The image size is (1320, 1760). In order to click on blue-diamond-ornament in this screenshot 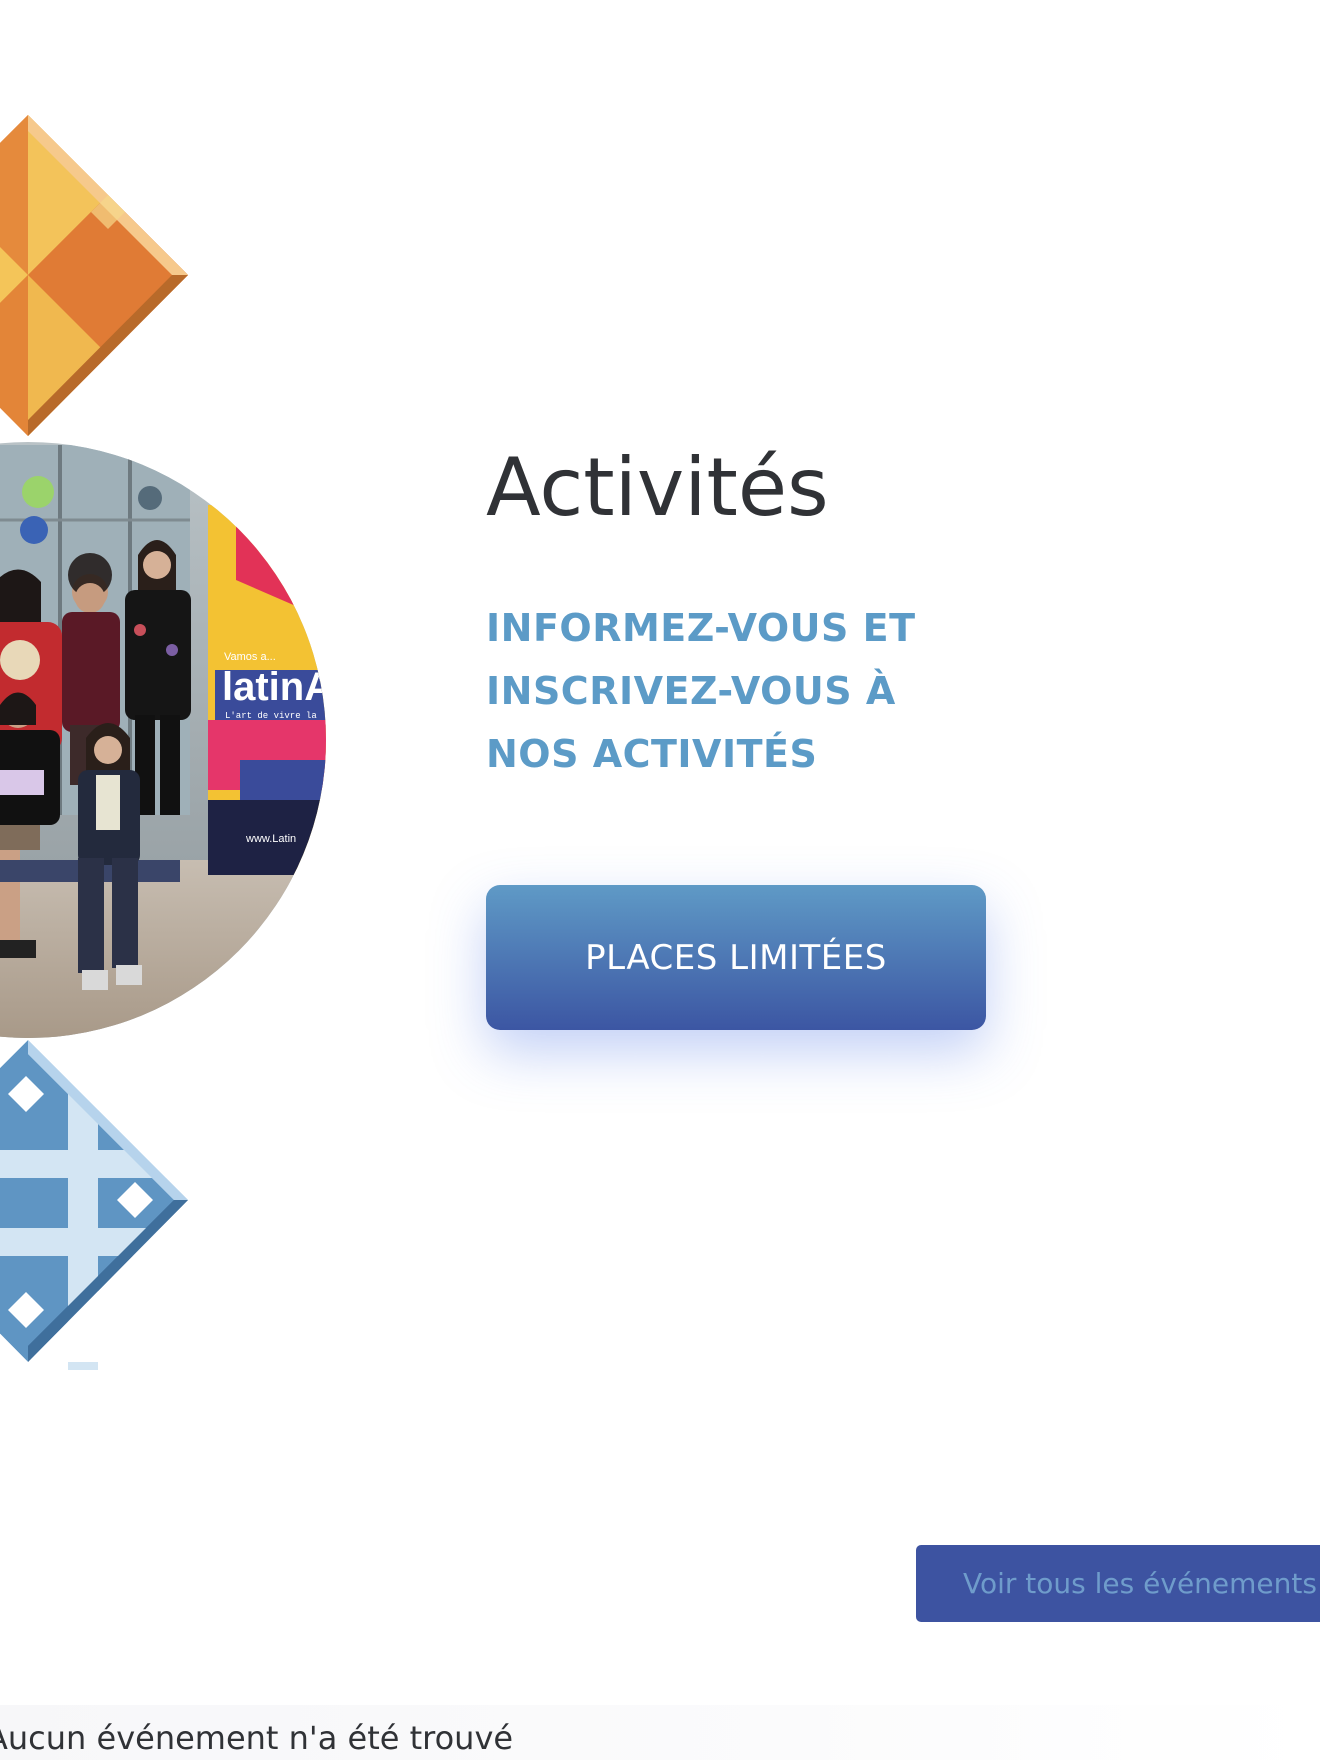, I will do `click(170, 1205)`.